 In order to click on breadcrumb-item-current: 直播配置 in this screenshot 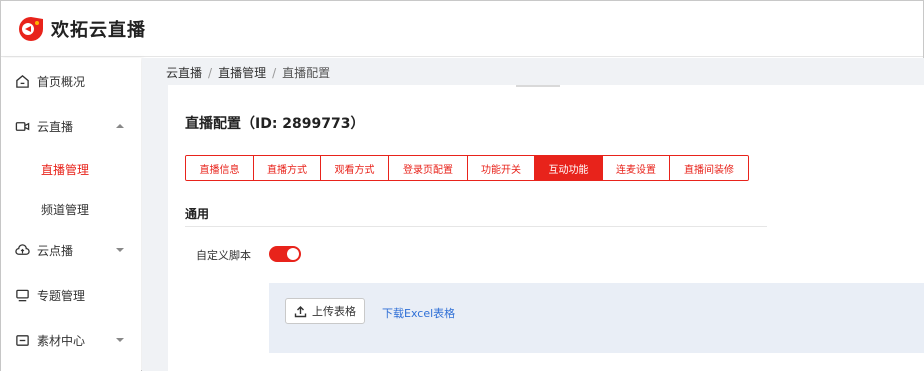, I will do `click(306, 73)`.